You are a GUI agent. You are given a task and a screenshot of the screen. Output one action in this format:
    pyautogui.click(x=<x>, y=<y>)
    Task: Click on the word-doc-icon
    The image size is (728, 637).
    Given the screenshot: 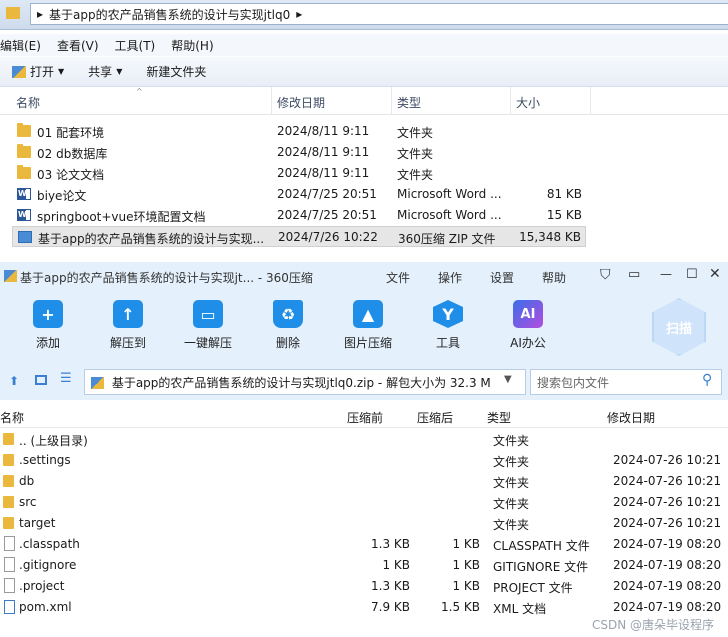 What is the action you would take?
    pyautogui.click(x=24, y=194)
    